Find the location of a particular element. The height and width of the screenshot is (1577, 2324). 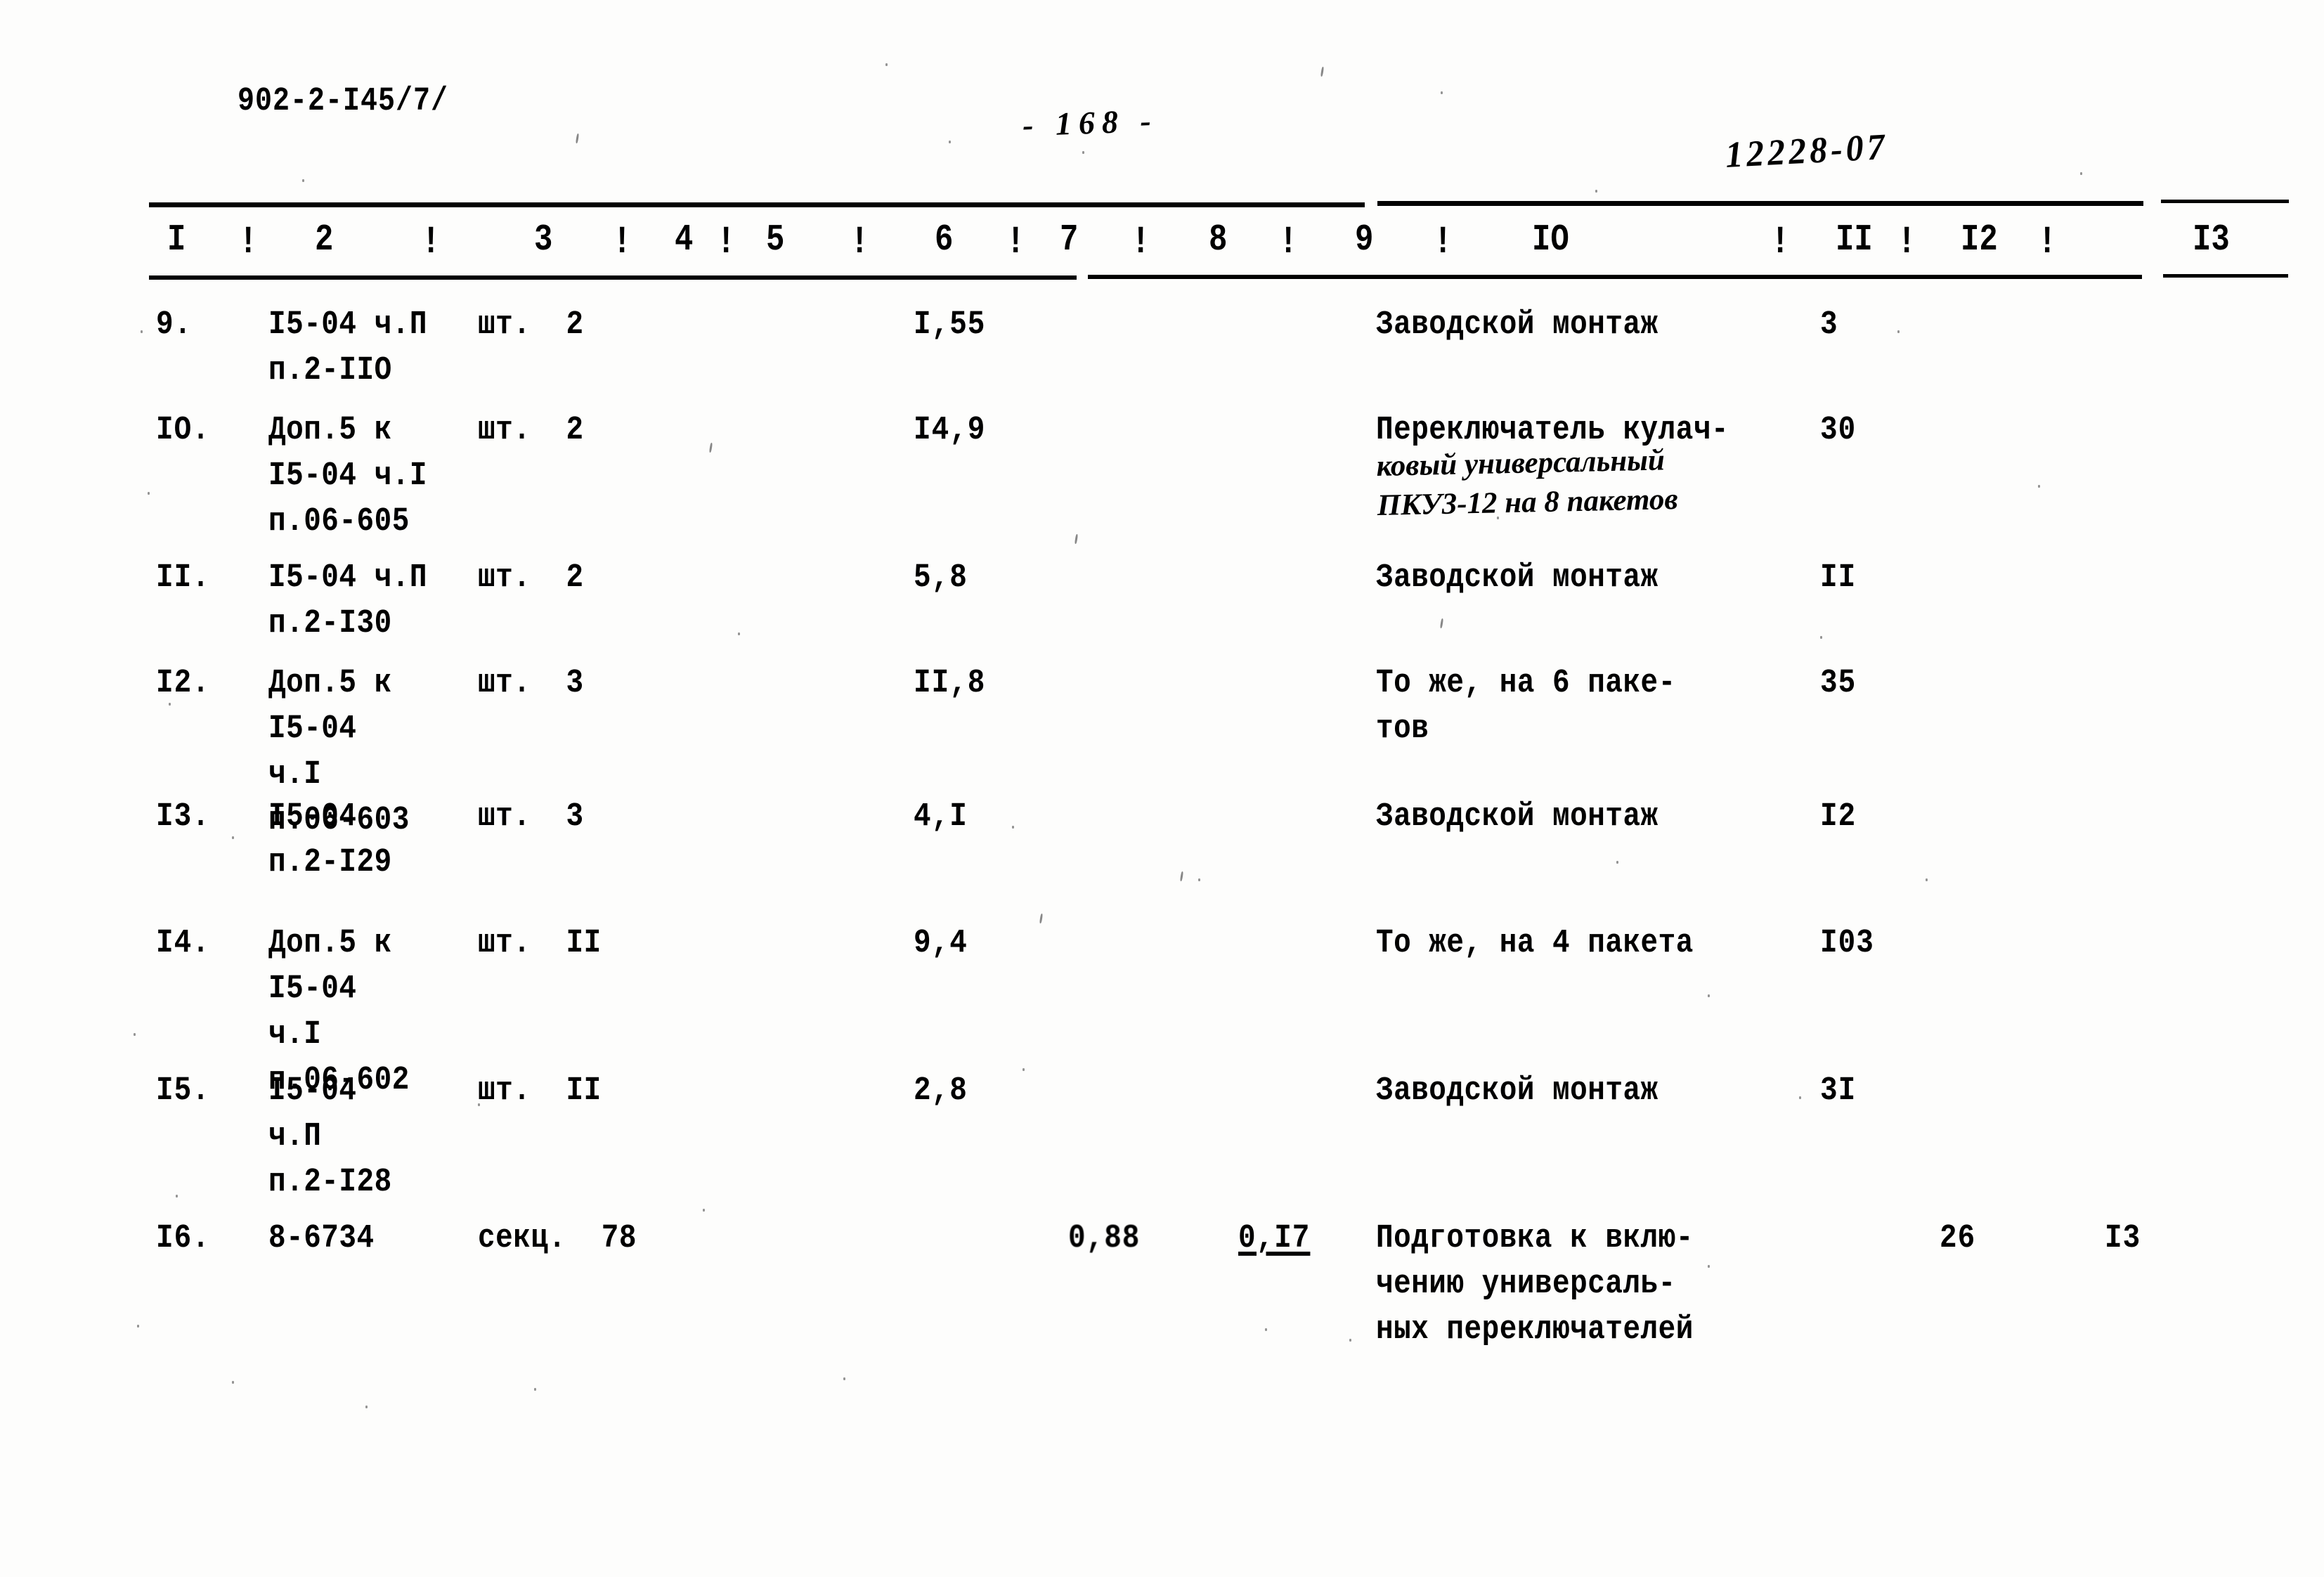

document-code: 902-2-I45/7/ is located at coordinates (343, 102).